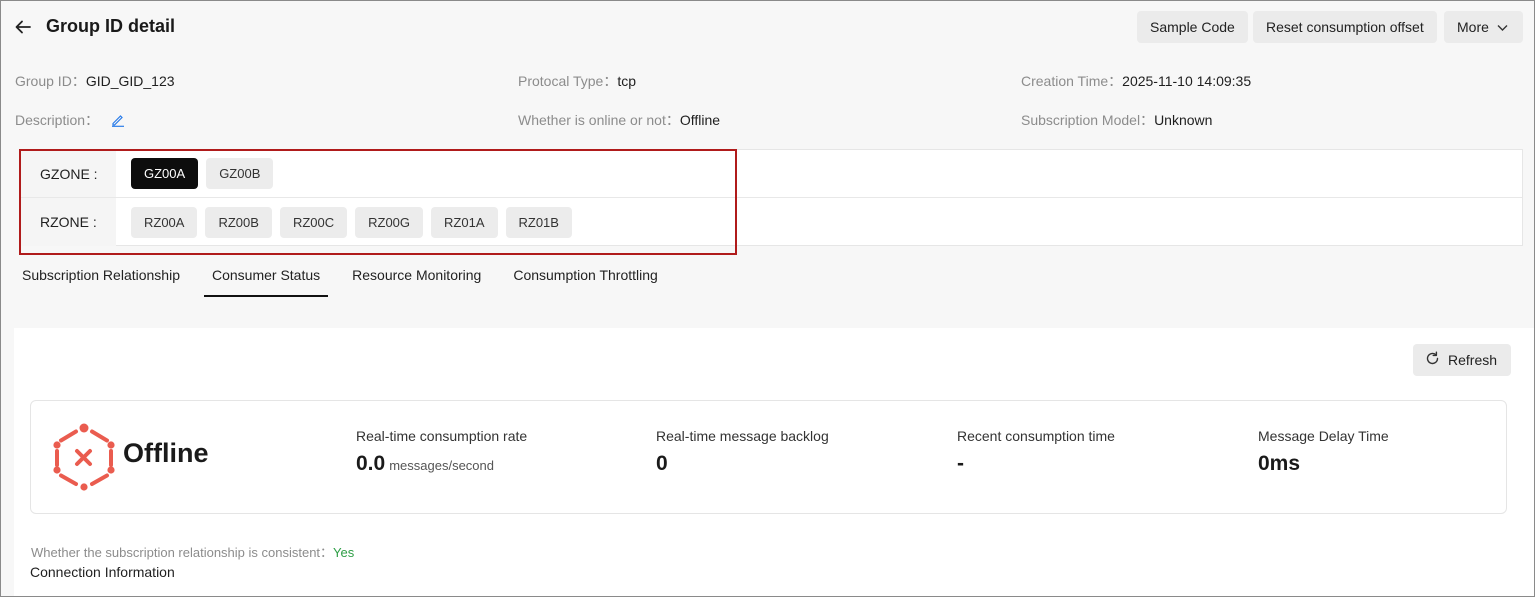 This screenshot has height=597, width=1535. I want to click on creation-time-field: Creation Time： 2025-11-10 14:09:35, so click(1136, 81).